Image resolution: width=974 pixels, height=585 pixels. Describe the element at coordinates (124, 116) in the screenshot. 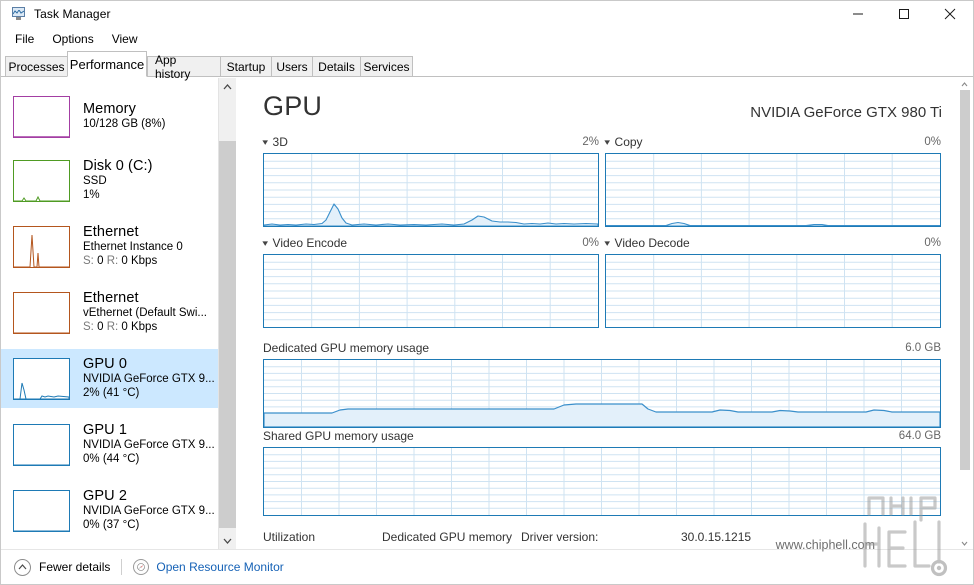

I see `memory-labels: Memory 10/128 GB (8%)` at that location.